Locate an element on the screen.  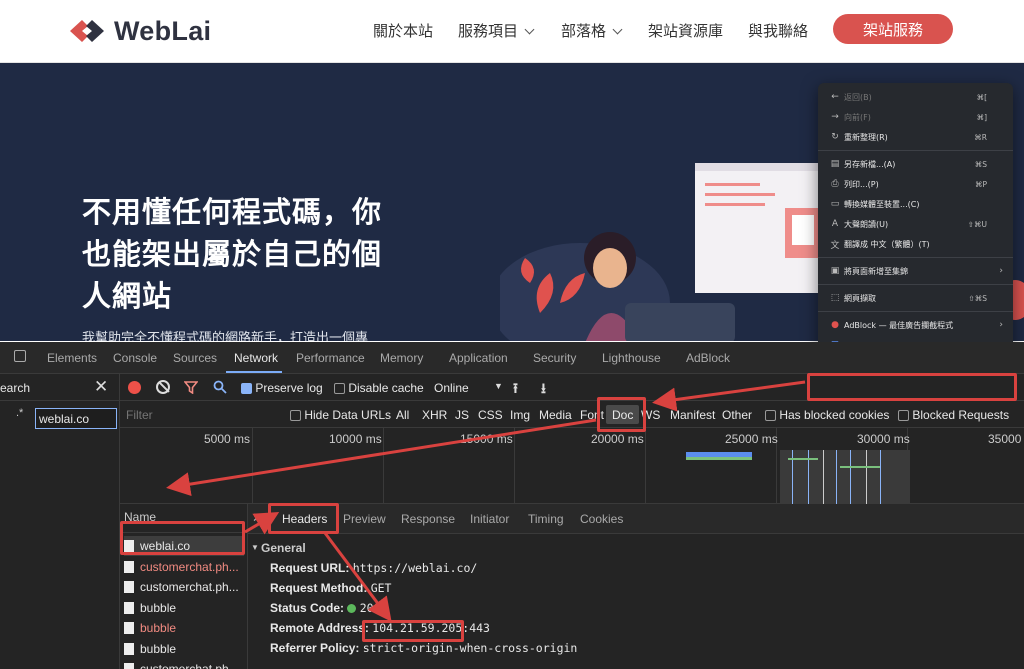
arrow-to-headers is located at coordinates (262, 523).